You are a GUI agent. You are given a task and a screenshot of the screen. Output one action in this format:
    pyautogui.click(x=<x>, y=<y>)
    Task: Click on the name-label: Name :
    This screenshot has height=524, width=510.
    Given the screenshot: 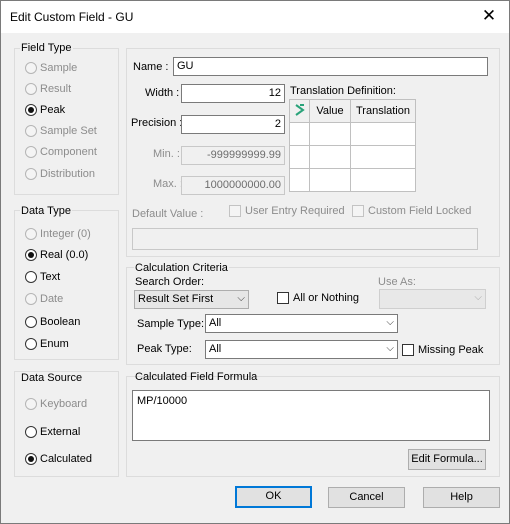 What is the action you would take?
    pyautogui.click(x=151, y=67)
    